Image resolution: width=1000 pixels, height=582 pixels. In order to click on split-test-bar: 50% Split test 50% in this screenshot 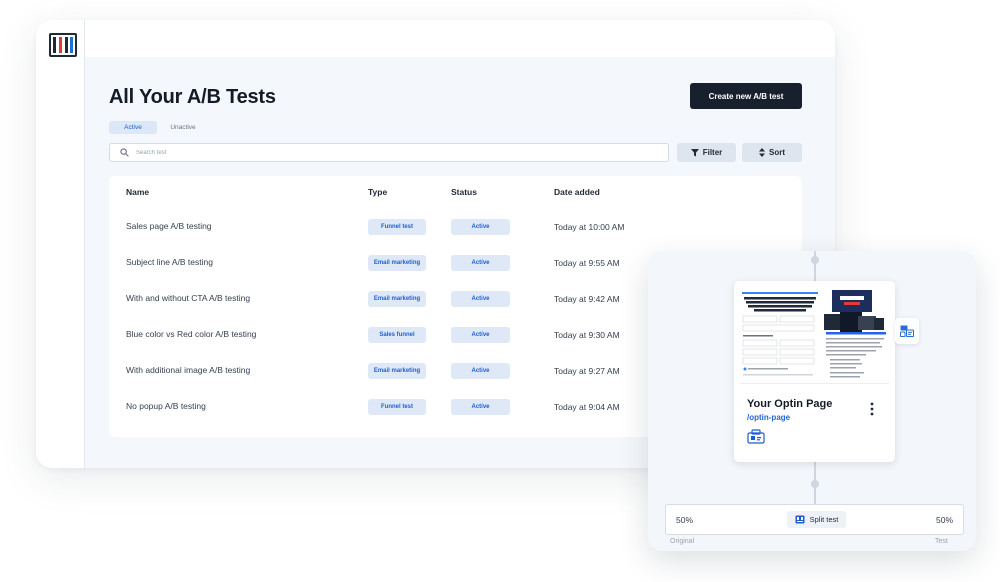, I will do `click(814, 519)`.